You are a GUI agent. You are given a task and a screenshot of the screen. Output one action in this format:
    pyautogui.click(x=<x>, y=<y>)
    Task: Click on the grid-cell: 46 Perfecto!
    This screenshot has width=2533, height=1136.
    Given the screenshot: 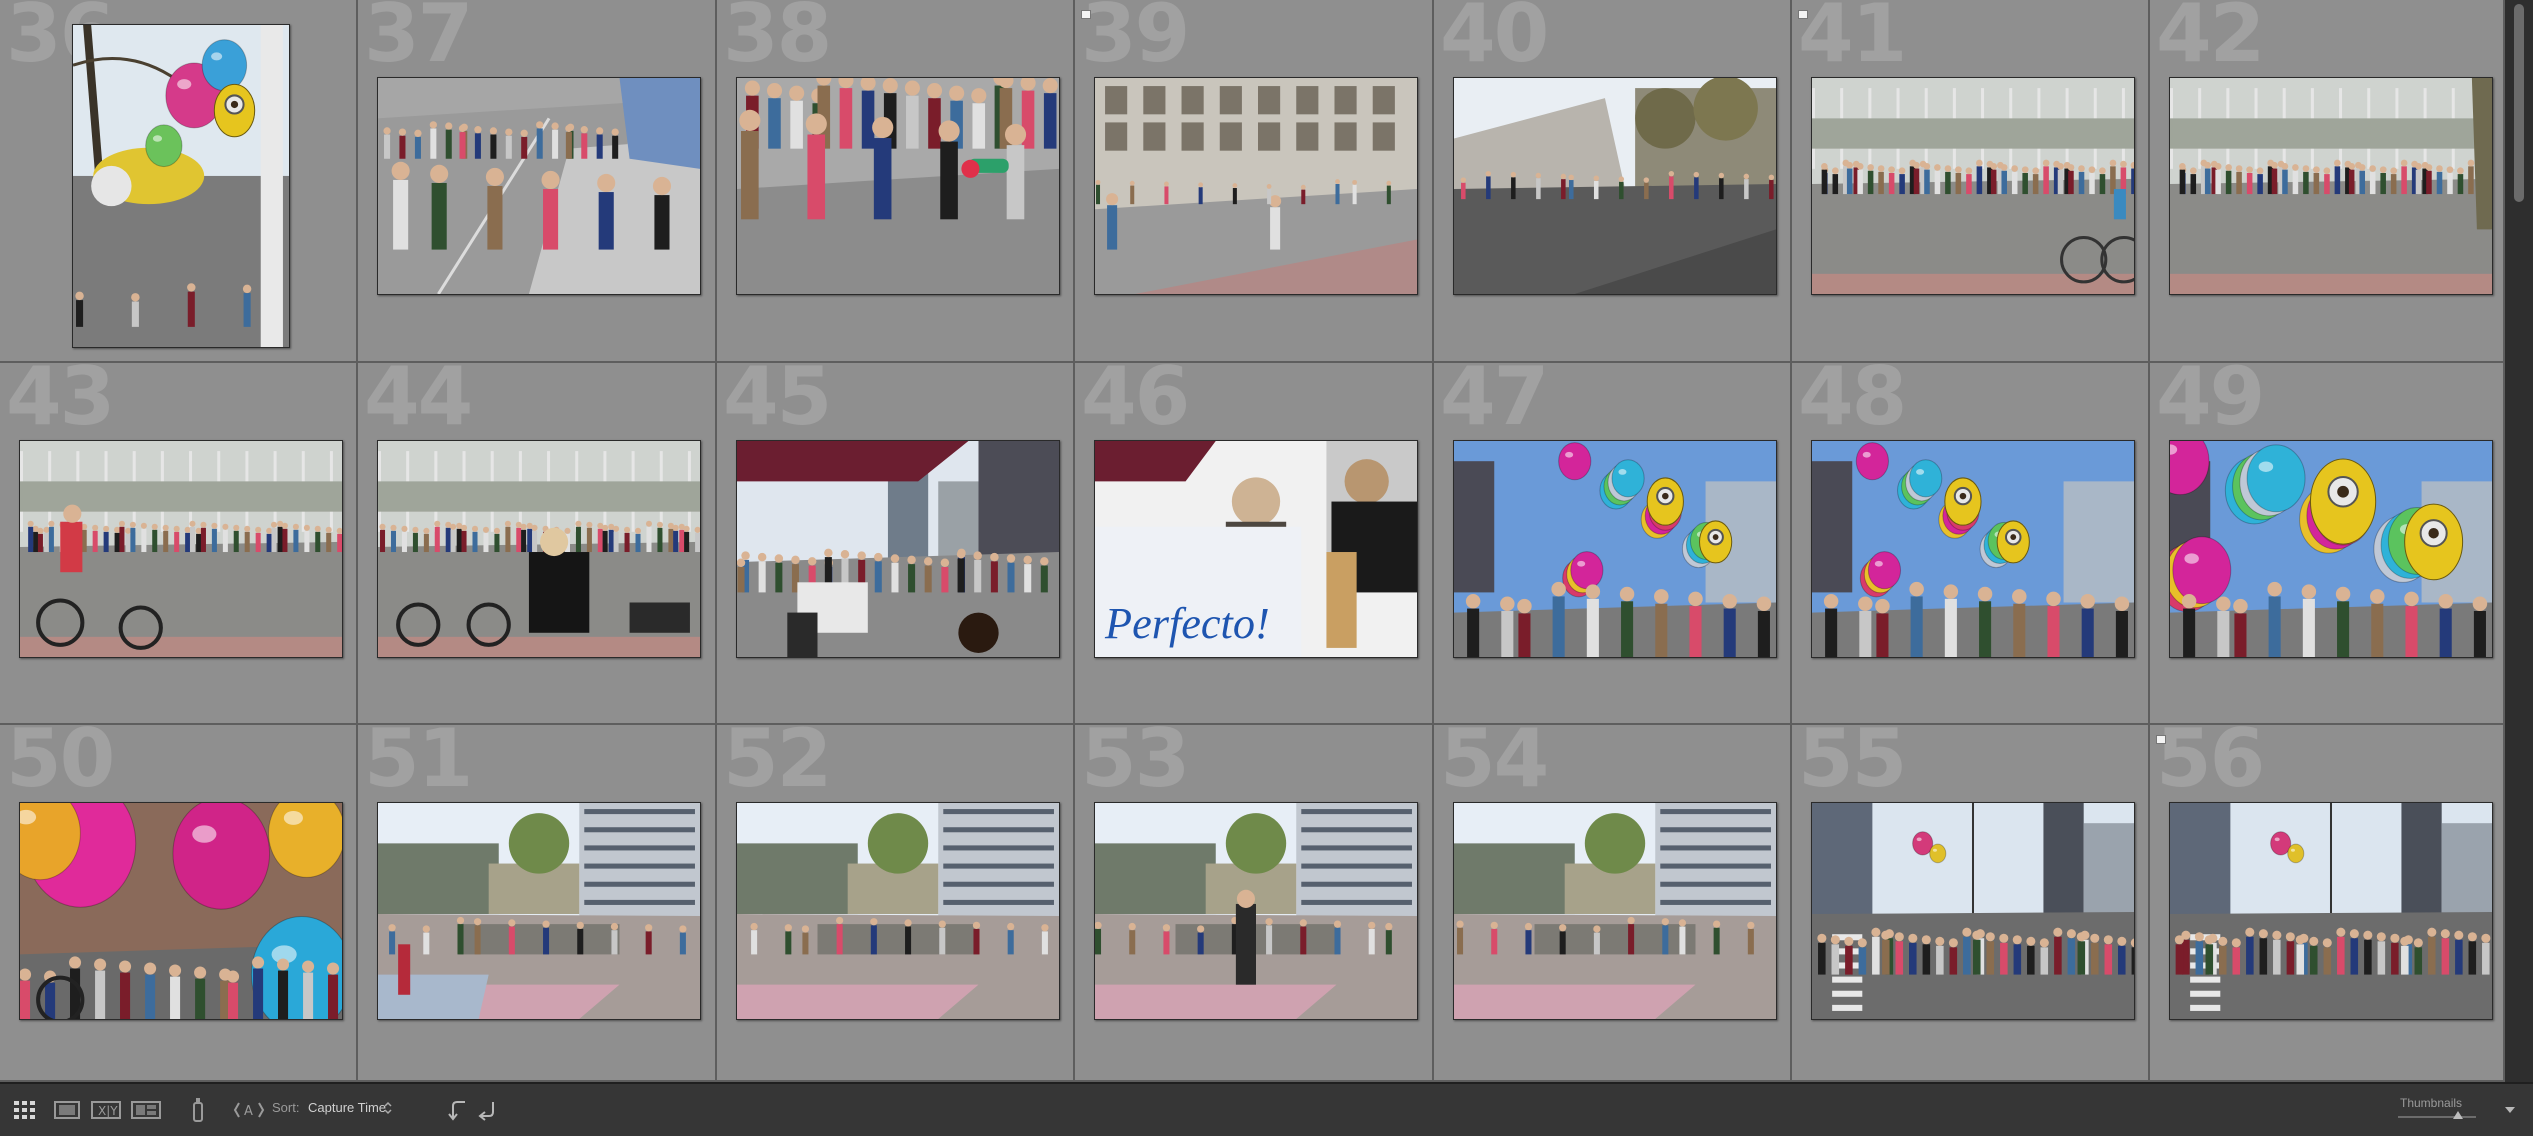 What is the action you would take?
    pyautogui.click(x=1254, y=544)
    